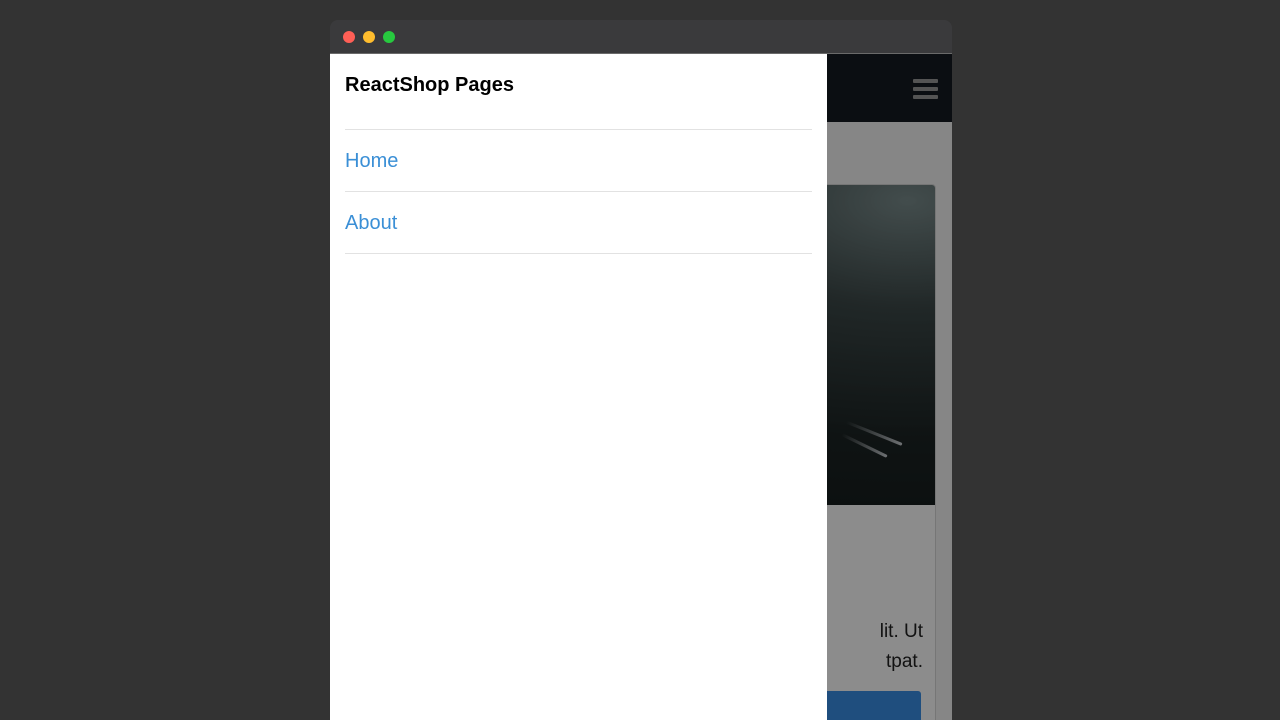 The width and height of the screenshot is (1280, 720). I want to click on window-titlebar, so click(641, 36).